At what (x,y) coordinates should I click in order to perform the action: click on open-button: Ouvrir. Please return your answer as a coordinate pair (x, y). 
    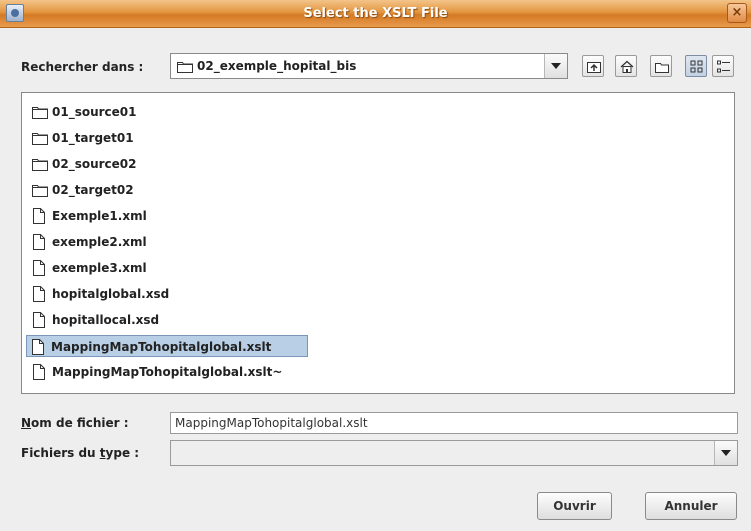
    Looking at the image, I should click on (574, 506).